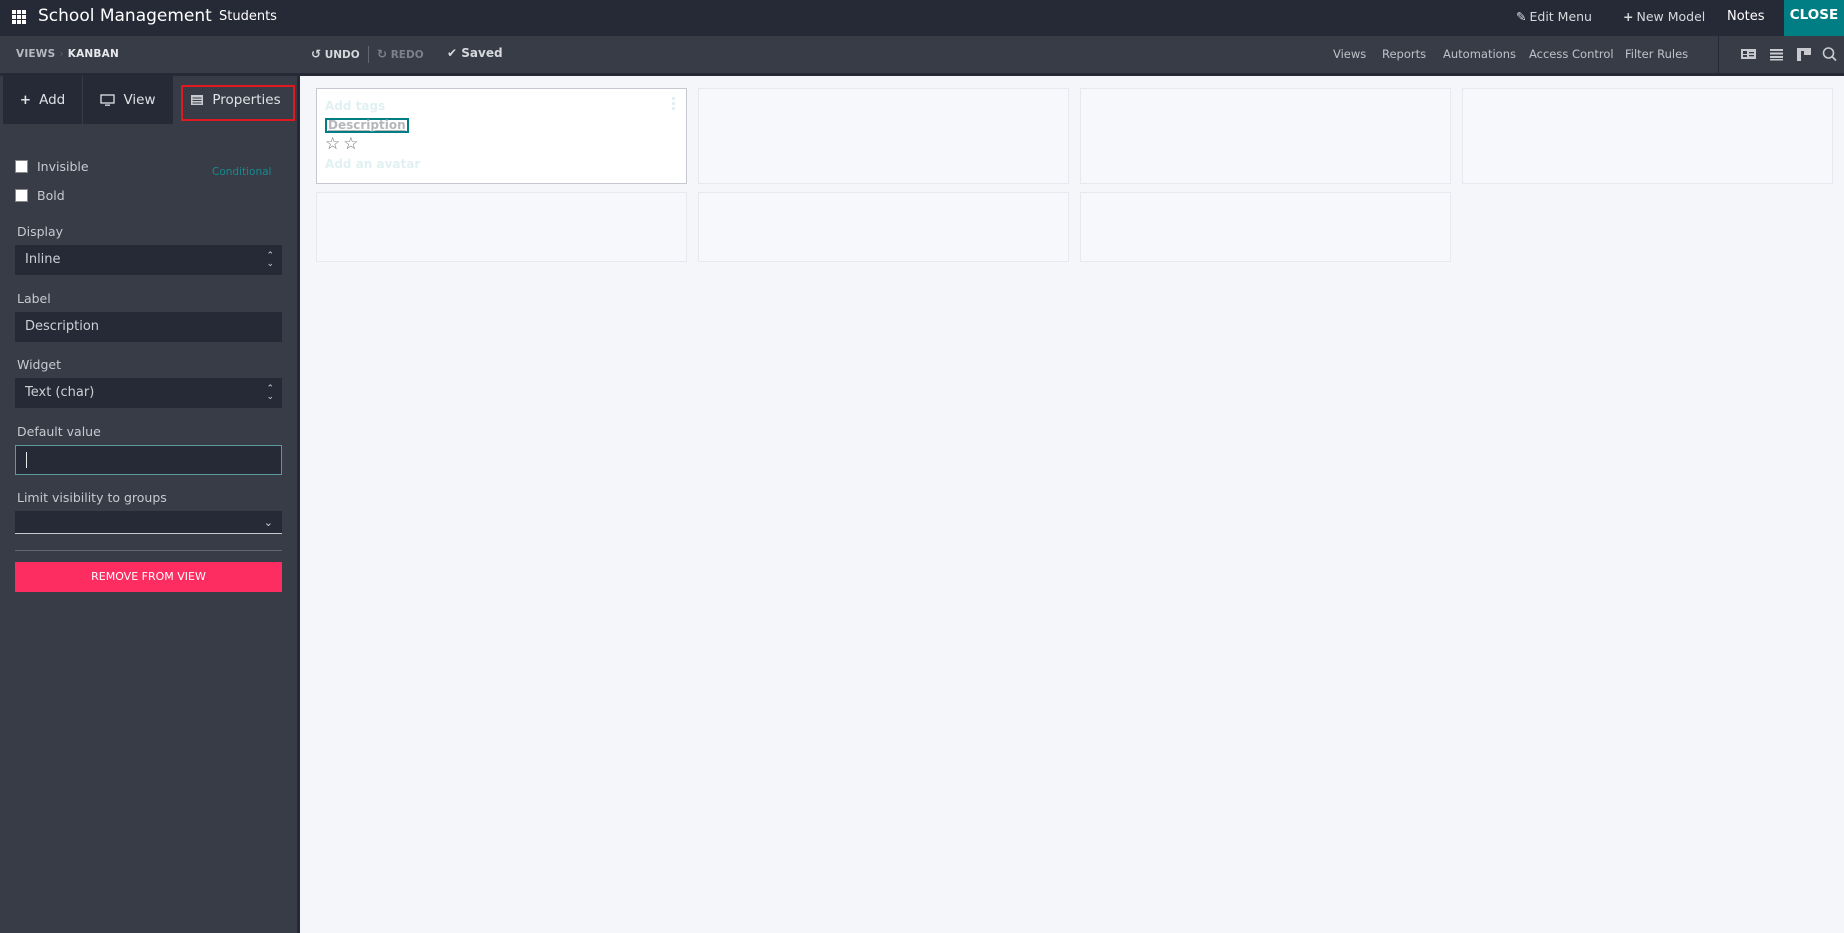 The width and height of the screenshot is (1844, 933). Describe the element at coordinates (139, 100) in the screenshot. I see `tab-view-label: View` at that location.